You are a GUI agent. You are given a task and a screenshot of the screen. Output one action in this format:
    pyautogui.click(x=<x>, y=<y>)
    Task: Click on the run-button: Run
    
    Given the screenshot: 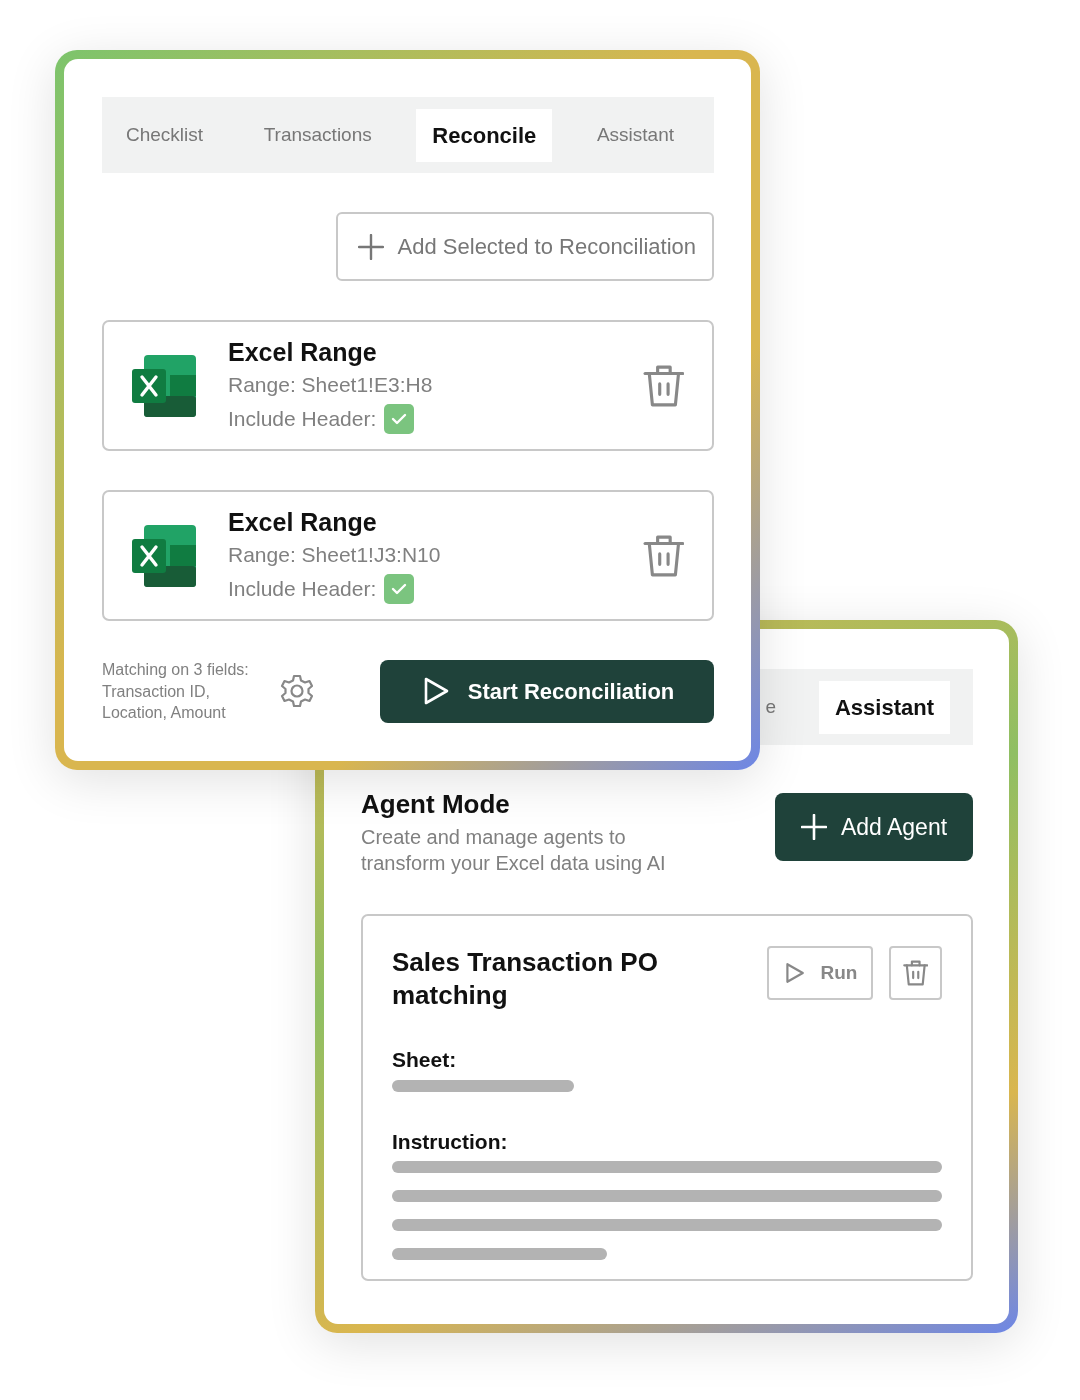 What is the action you would take?
    pyautogui.click(x=820, y=973)
    